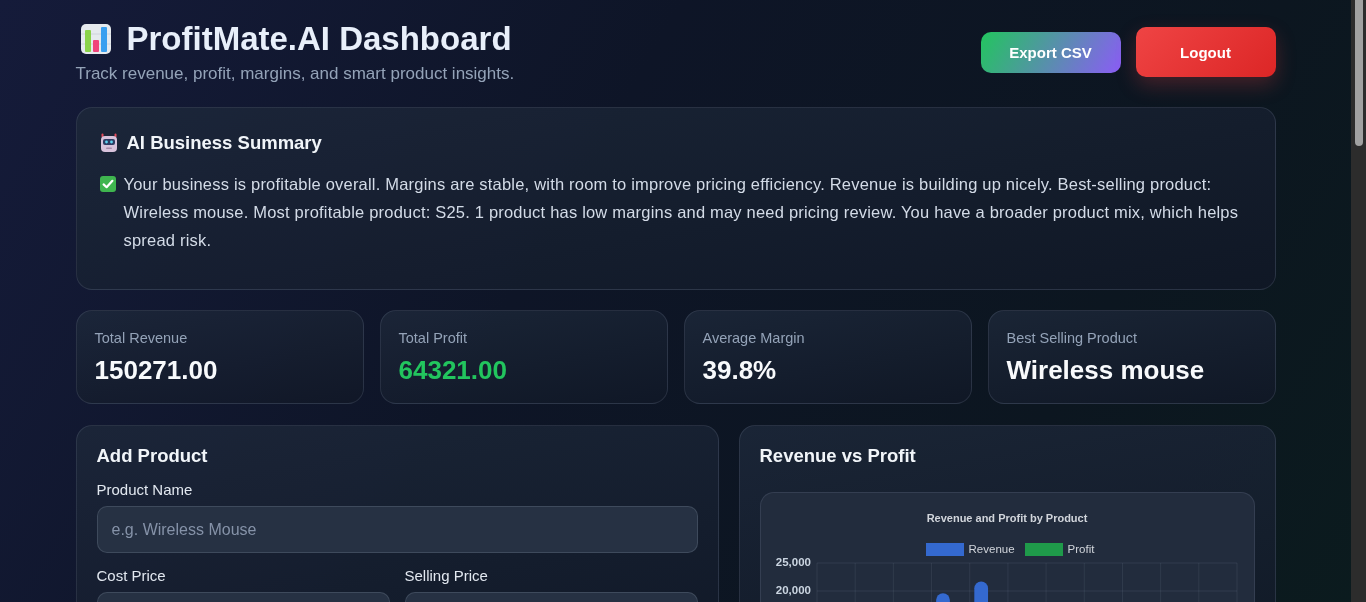  What do you see at coordinates (107, 184) in the screenshot?
I see `check-icon` at bounding box center [107, 184].